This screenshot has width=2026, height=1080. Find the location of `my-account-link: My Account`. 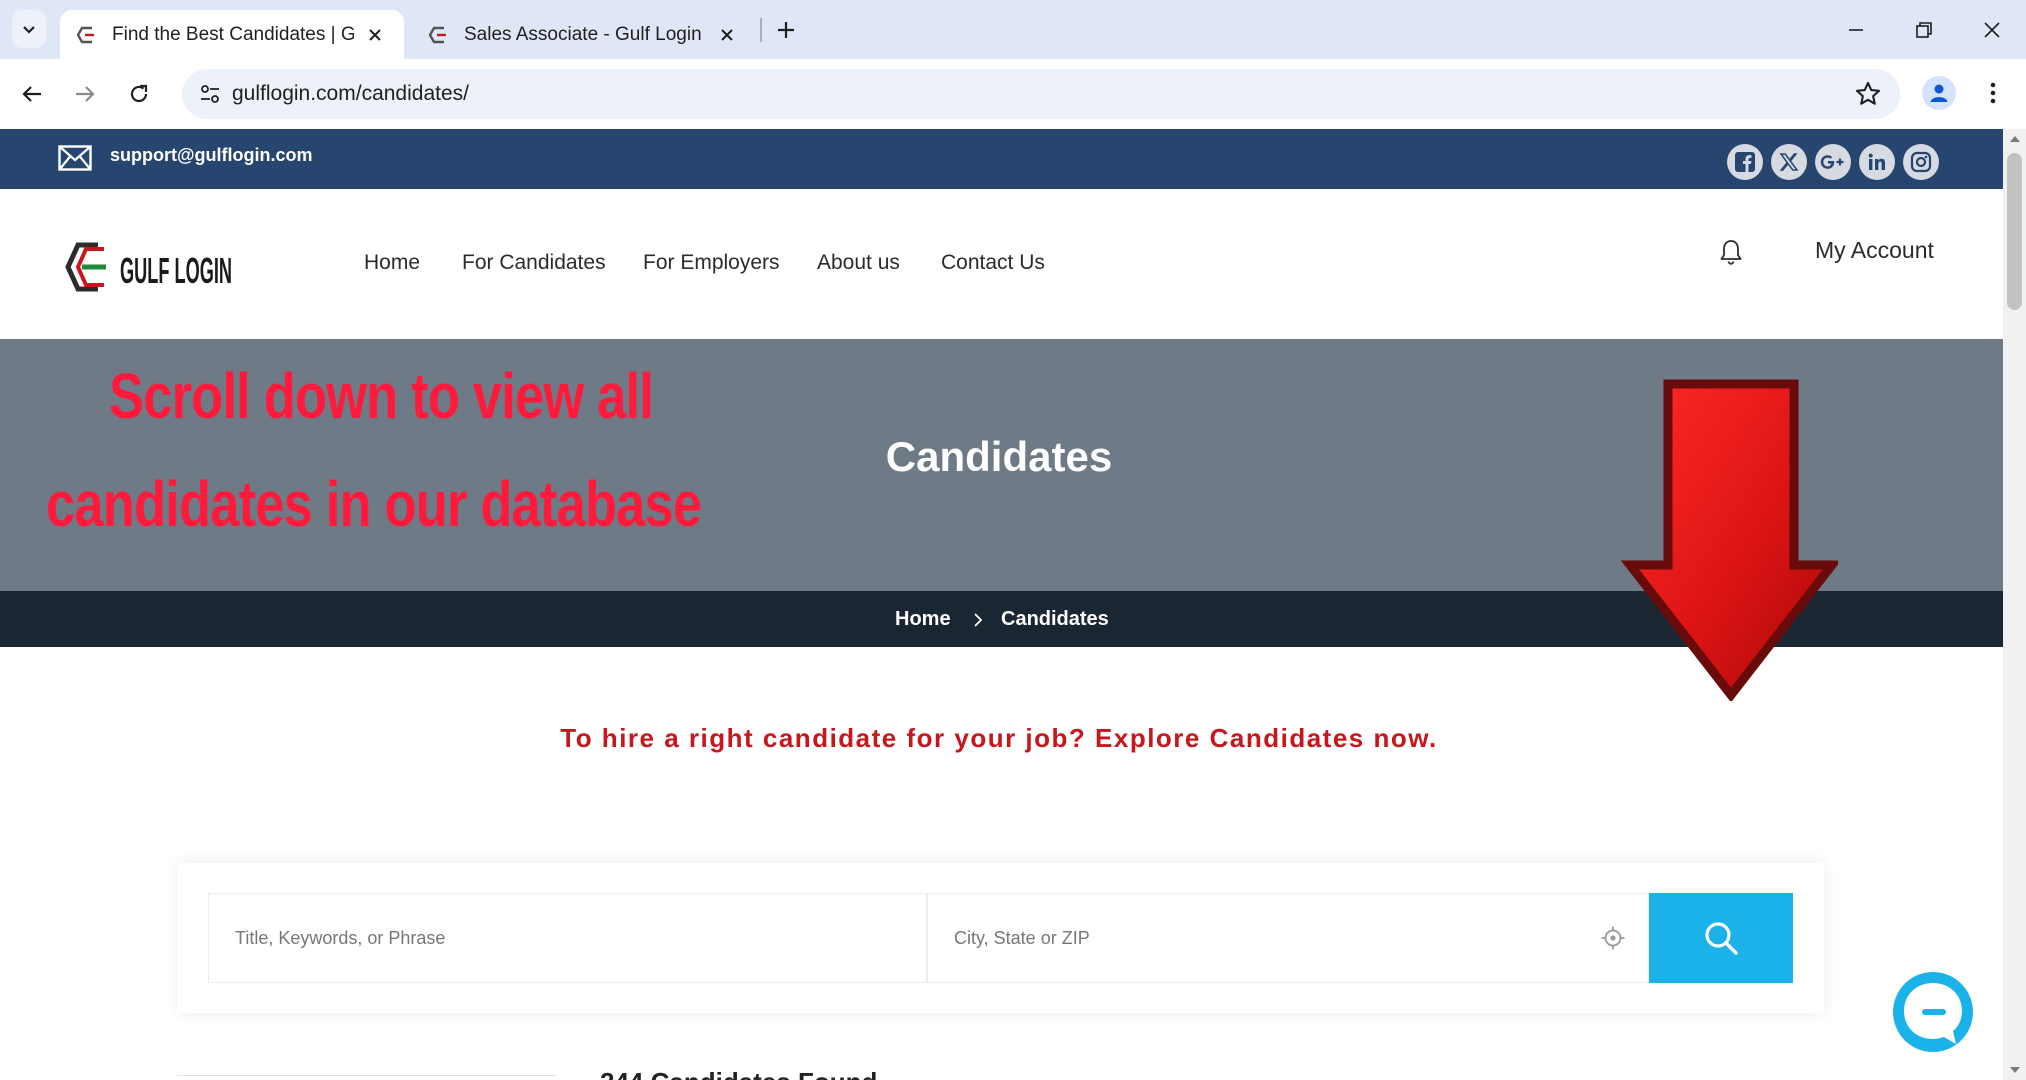

my-account-link: My Account is located at coordinates (1874, 250).